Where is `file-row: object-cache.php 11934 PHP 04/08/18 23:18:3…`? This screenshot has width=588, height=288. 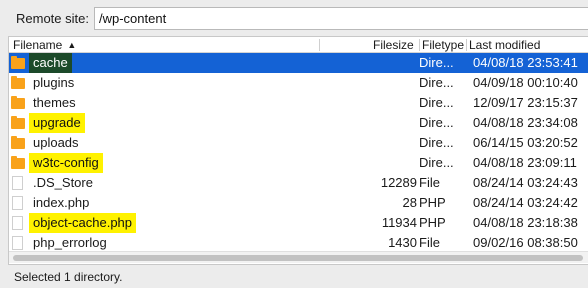
file-row: object-cache.php 11934 PHP 04/08/18 23:18:3… is located at coordinates (298, 223).